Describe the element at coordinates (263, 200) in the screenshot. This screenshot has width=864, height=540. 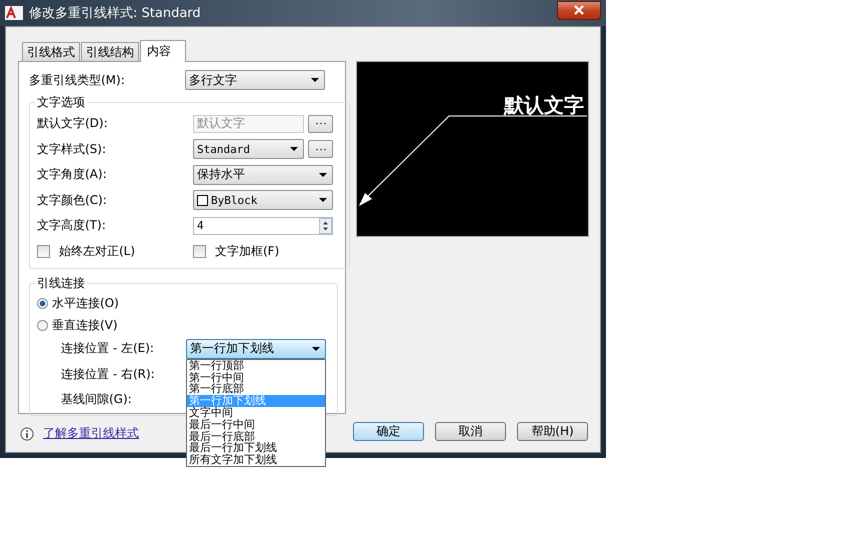
I see `dropdown: ByBlock` at that location.